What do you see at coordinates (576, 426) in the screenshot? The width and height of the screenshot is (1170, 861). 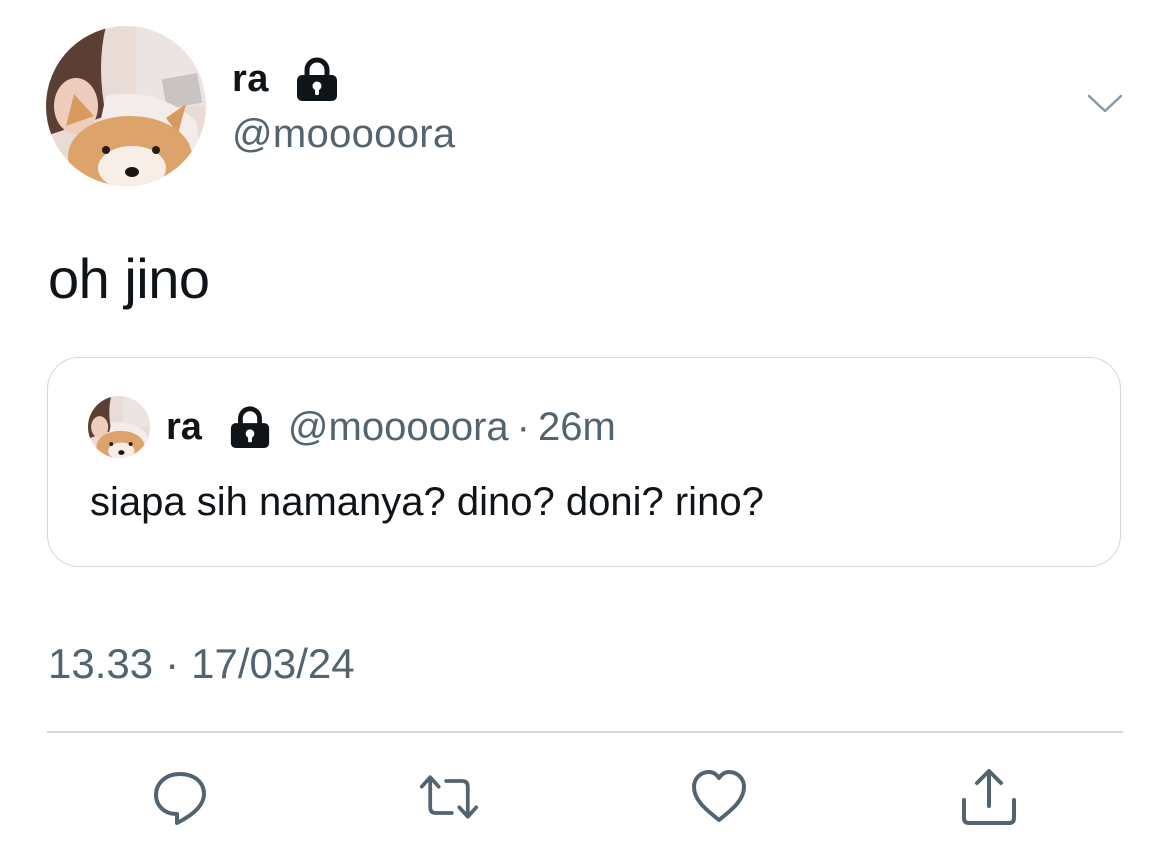 I see `quote-time: 26m` at bounding box center [576, 426].